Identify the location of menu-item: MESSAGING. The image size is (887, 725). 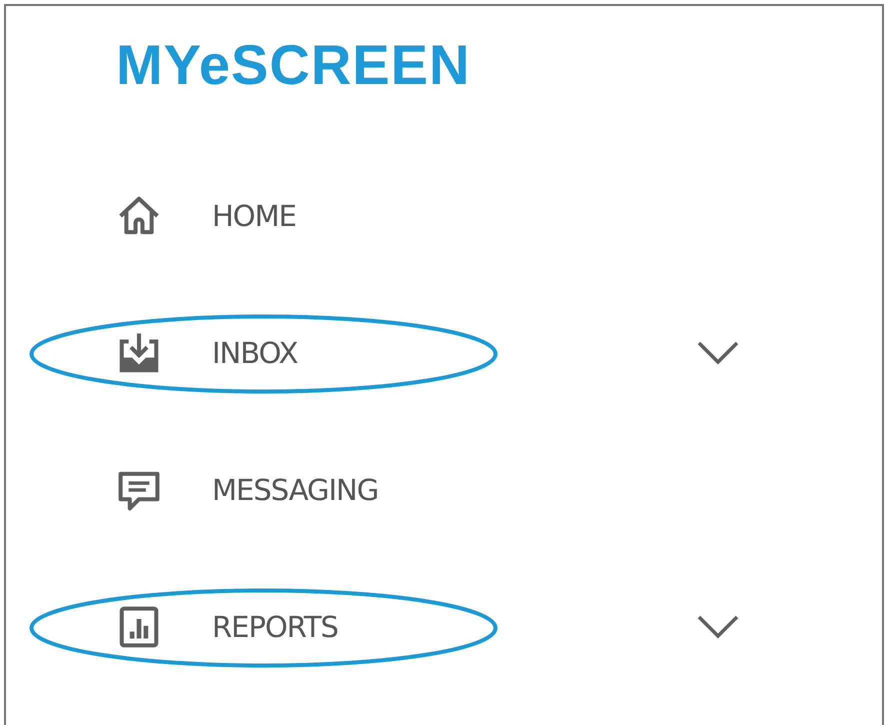
(247, 490).